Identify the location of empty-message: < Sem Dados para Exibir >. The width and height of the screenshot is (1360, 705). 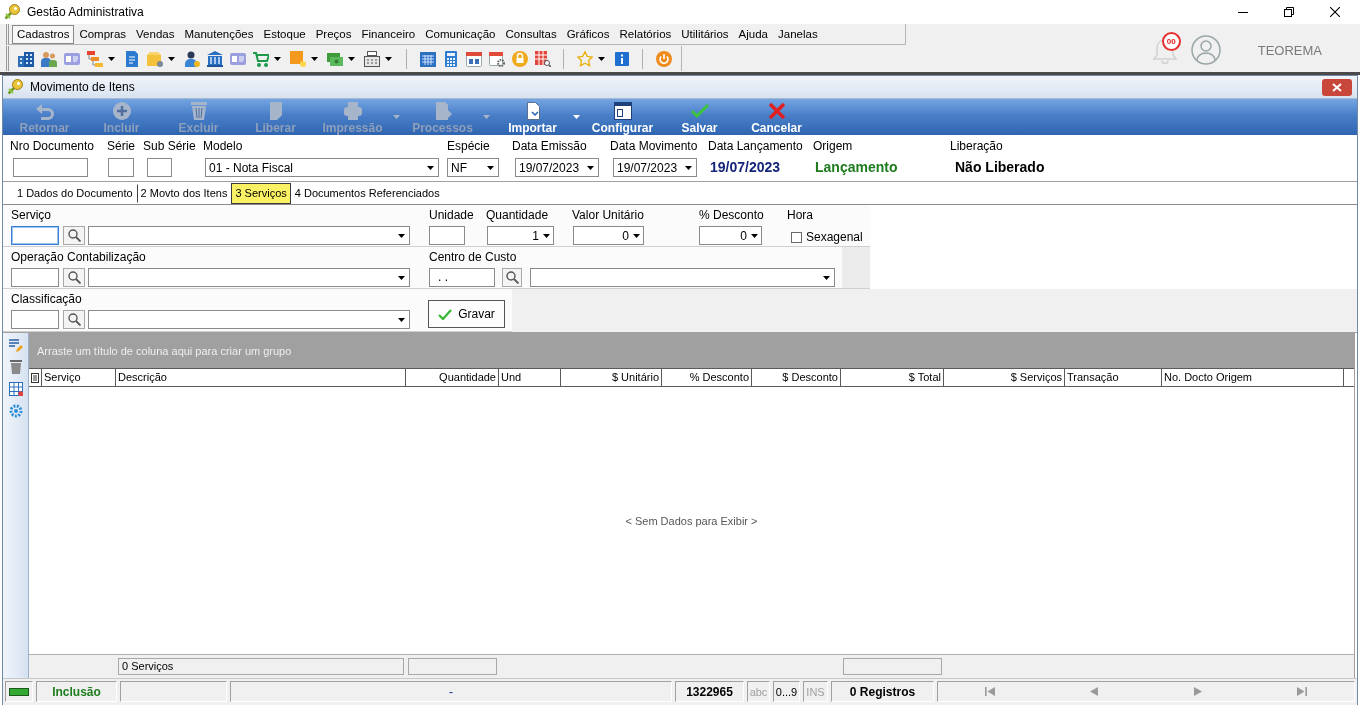
(691, 520).